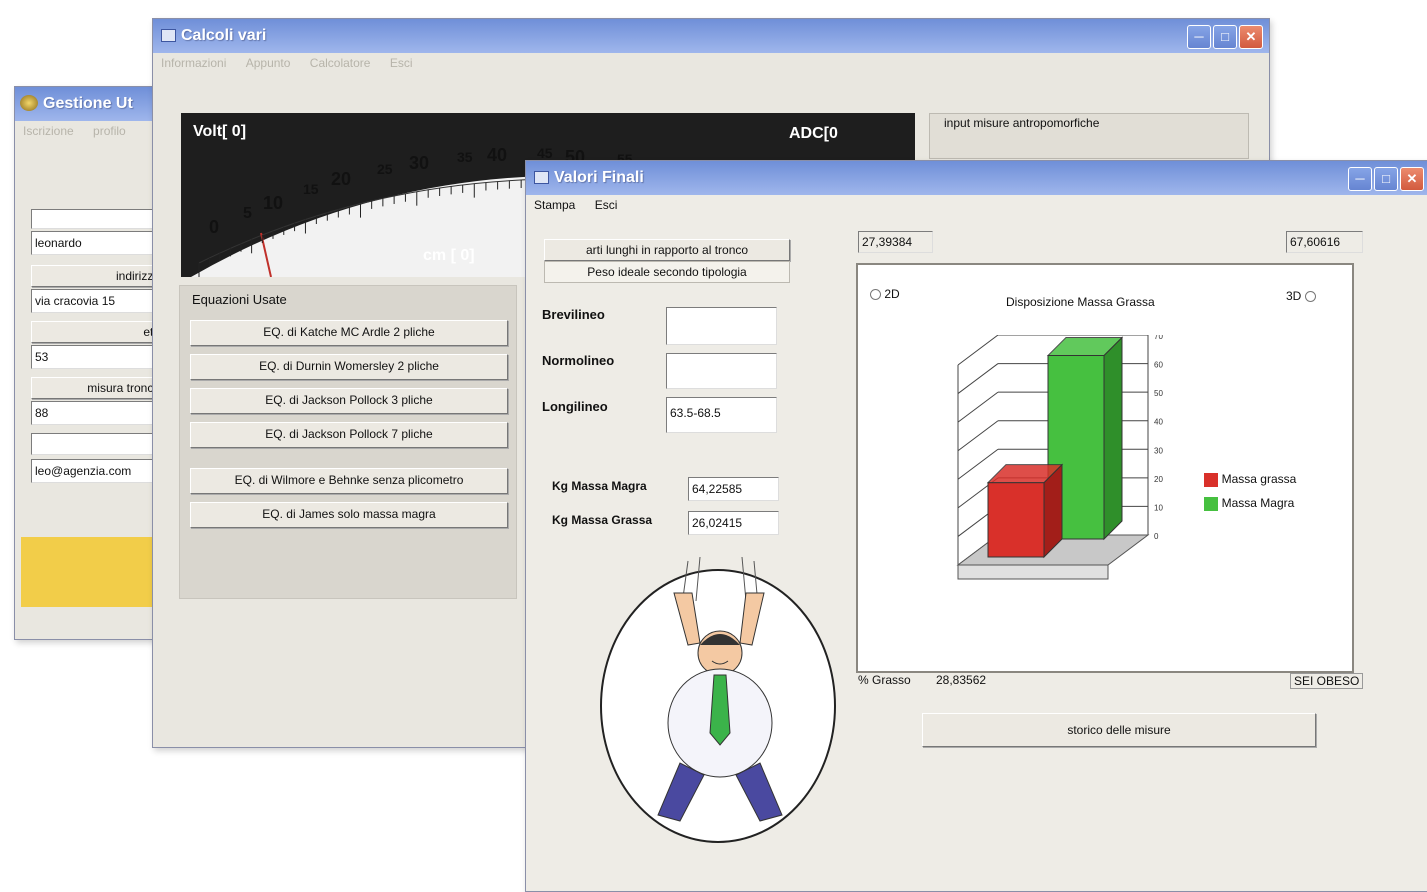  I want to click on legend-swatch-magra, so click(1211, 503).